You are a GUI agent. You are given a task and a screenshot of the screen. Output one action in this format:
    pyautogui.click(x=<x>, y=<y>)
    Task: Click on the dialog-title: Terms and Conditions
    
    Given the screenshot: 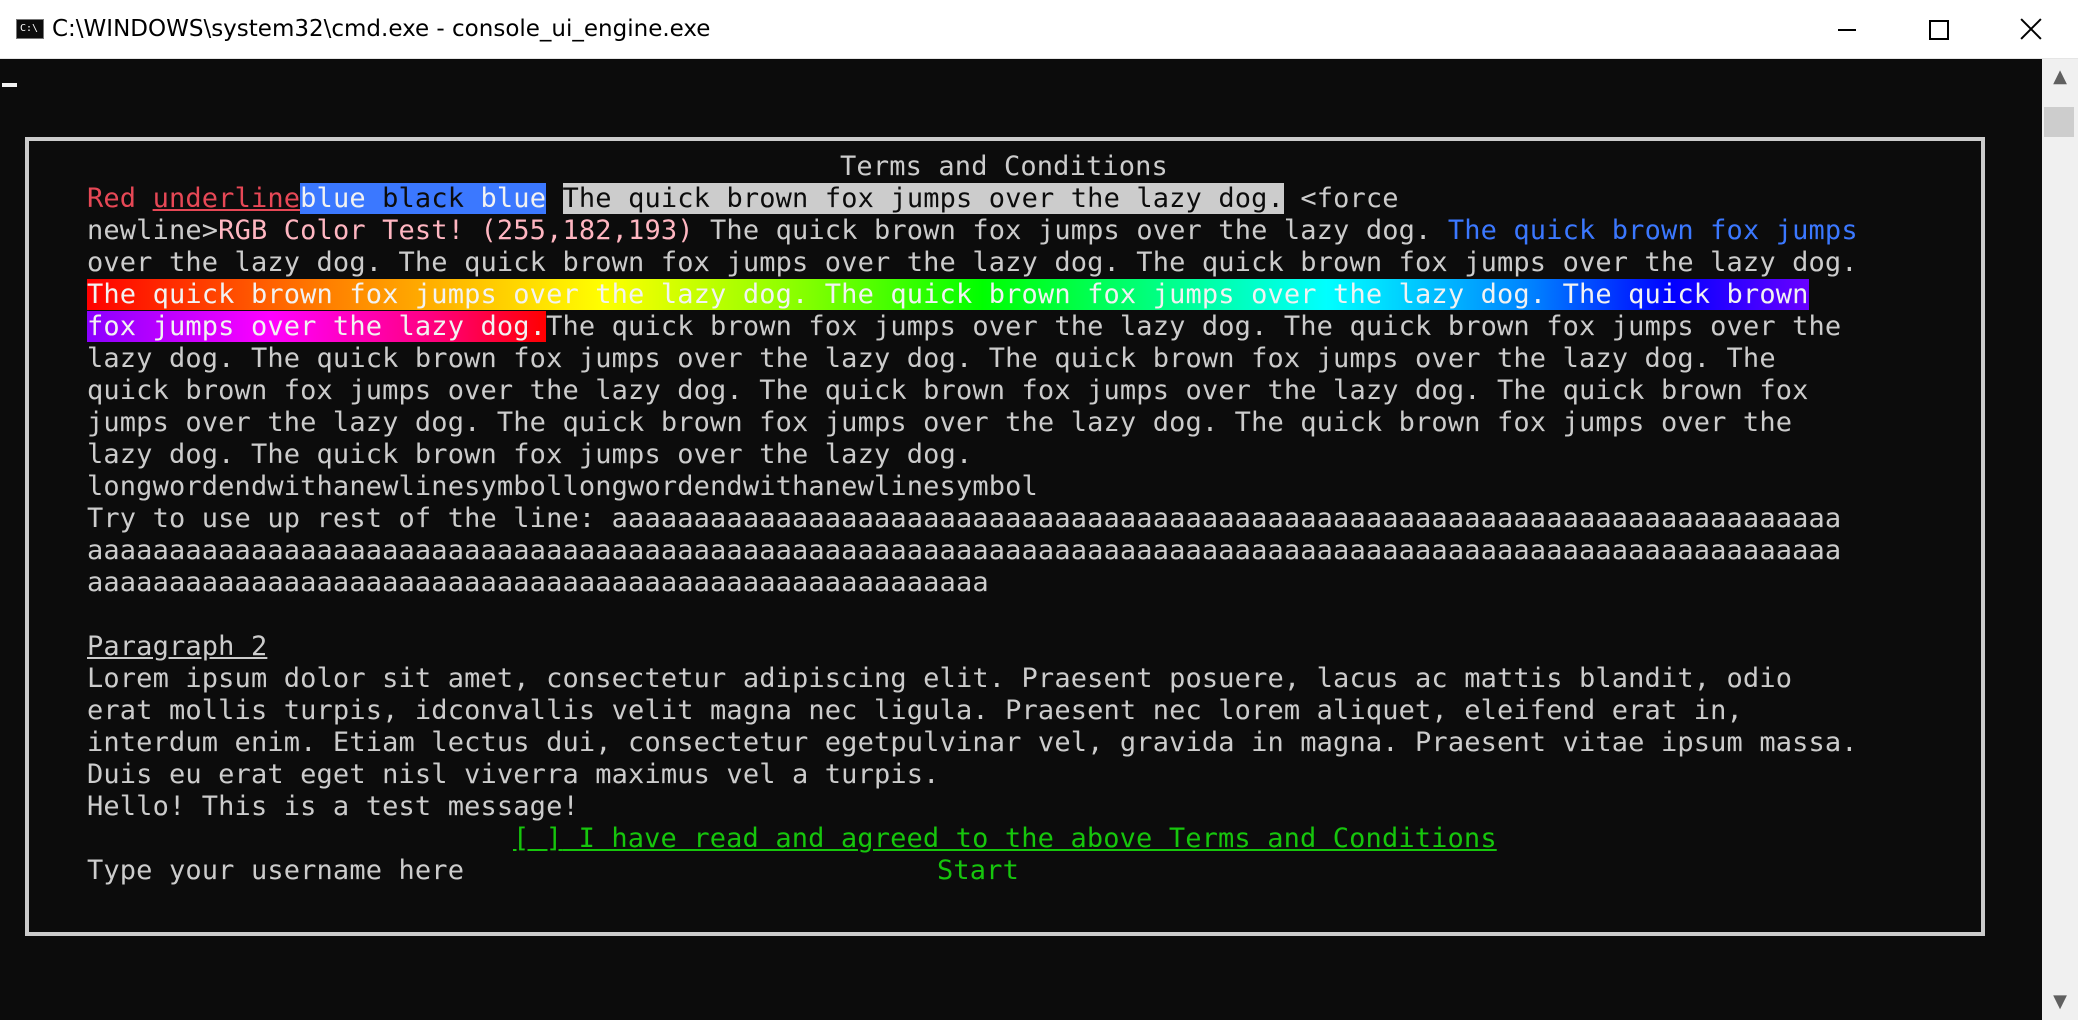 What is the action you would take?
    pyautogui.click(x=1004, y=166)
    